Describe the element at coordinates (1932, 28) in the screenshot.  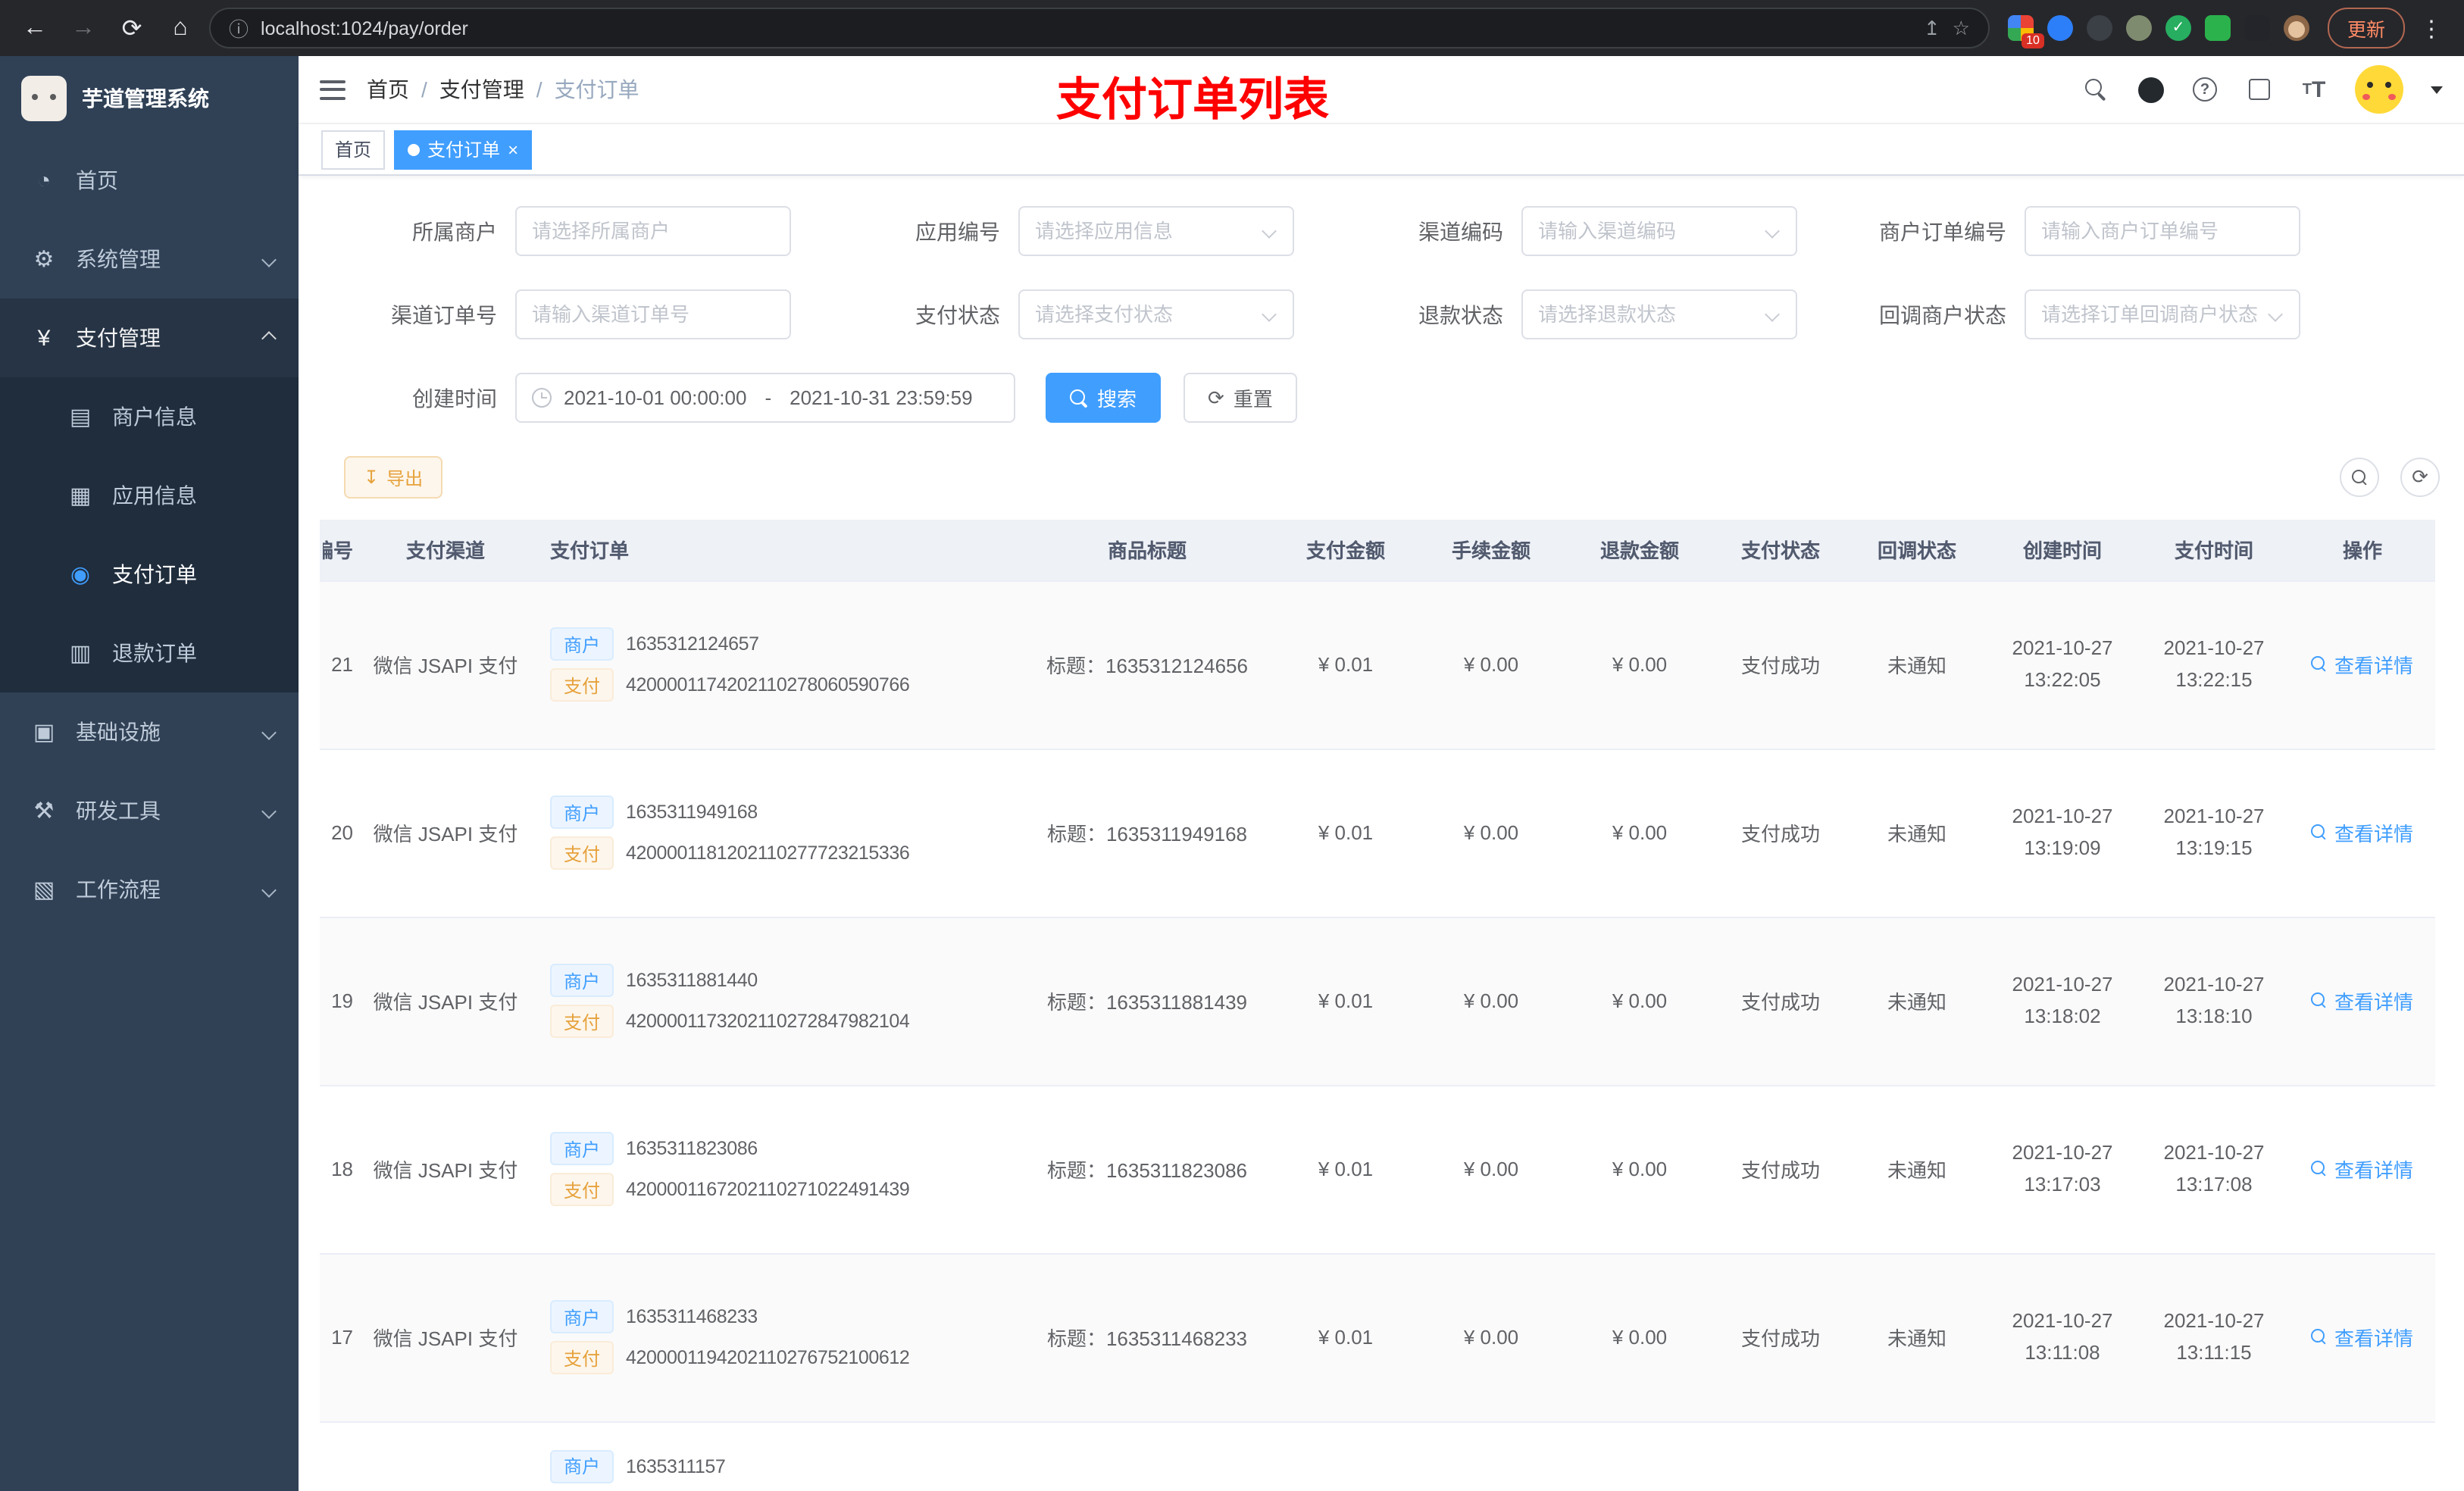
I see `share-icon: ↥` at that location.